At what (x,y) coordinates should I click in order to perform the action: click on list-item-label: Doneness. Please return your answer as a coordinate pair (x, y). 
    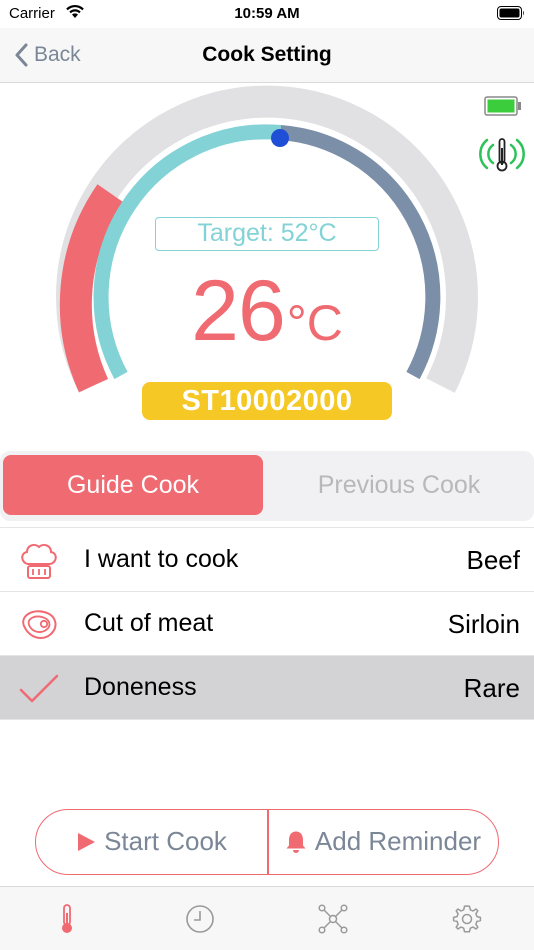
    Looking at the image, I should click on (140, 687).